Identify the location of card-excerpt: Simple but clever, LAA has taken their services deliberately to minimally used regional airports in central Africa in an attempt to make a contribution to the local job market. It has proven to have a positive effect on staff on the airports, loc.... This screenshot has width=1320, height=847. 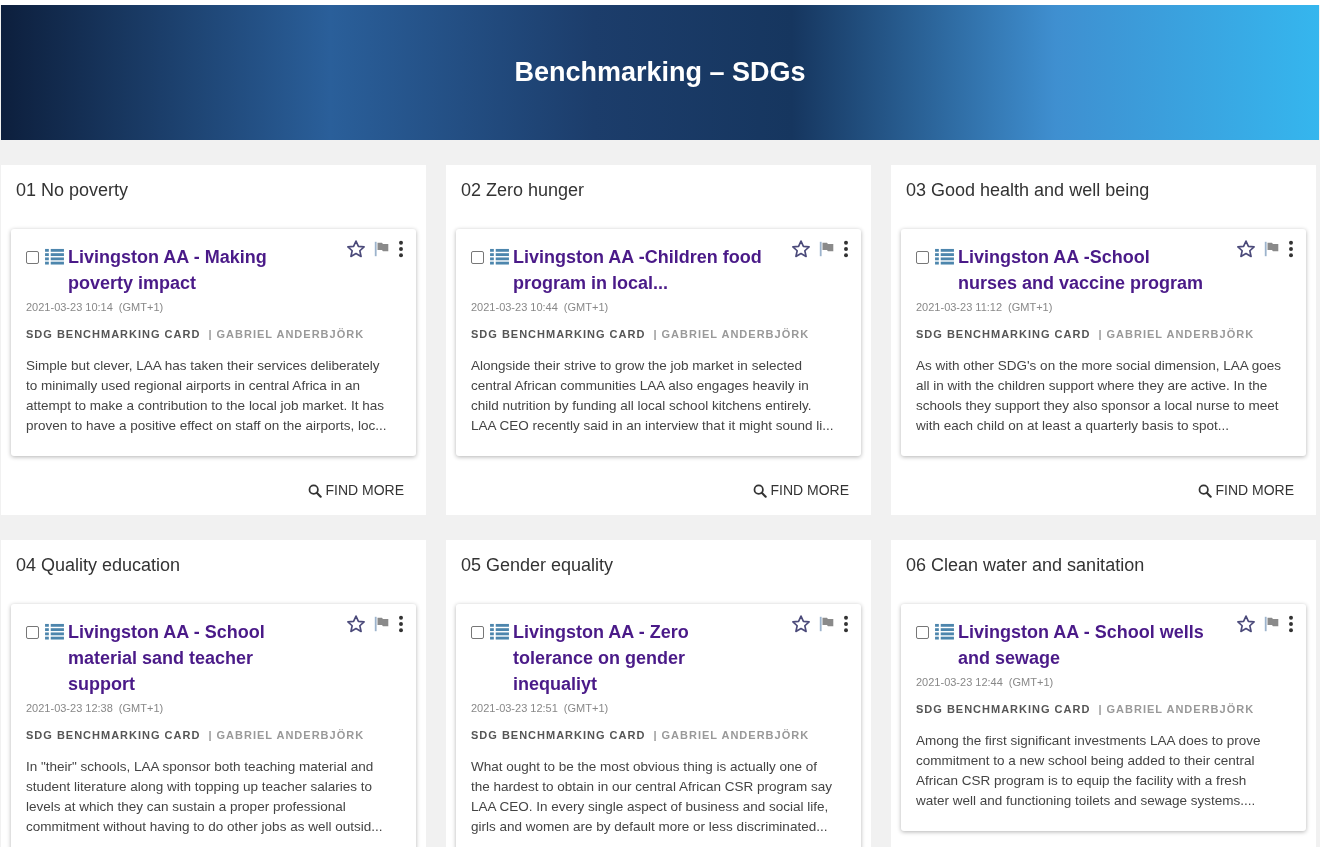
(207, 396).